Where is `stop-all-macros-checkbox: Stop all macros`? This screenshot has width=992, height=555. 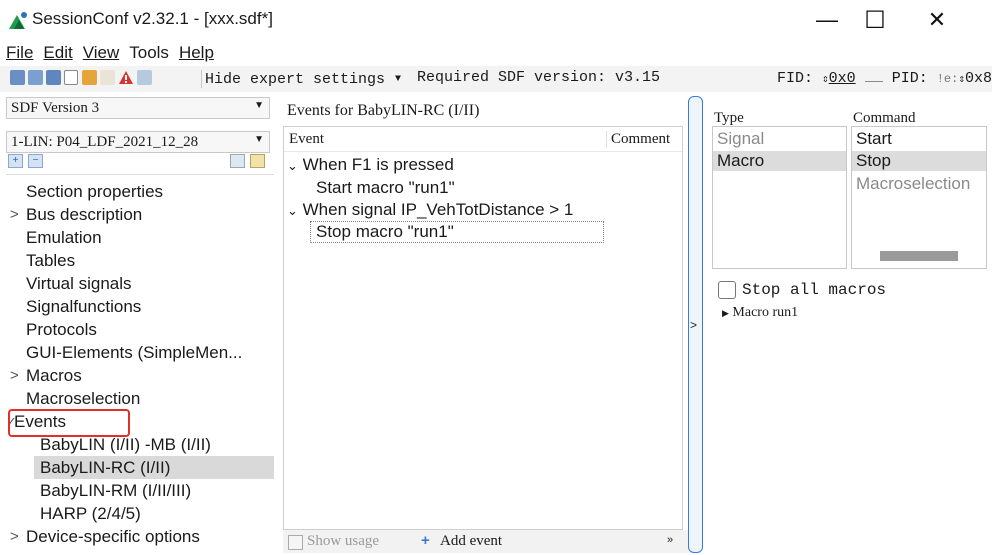
stop-all-macros-checkbox: Stop all macros is located at coordinates (802, 290).